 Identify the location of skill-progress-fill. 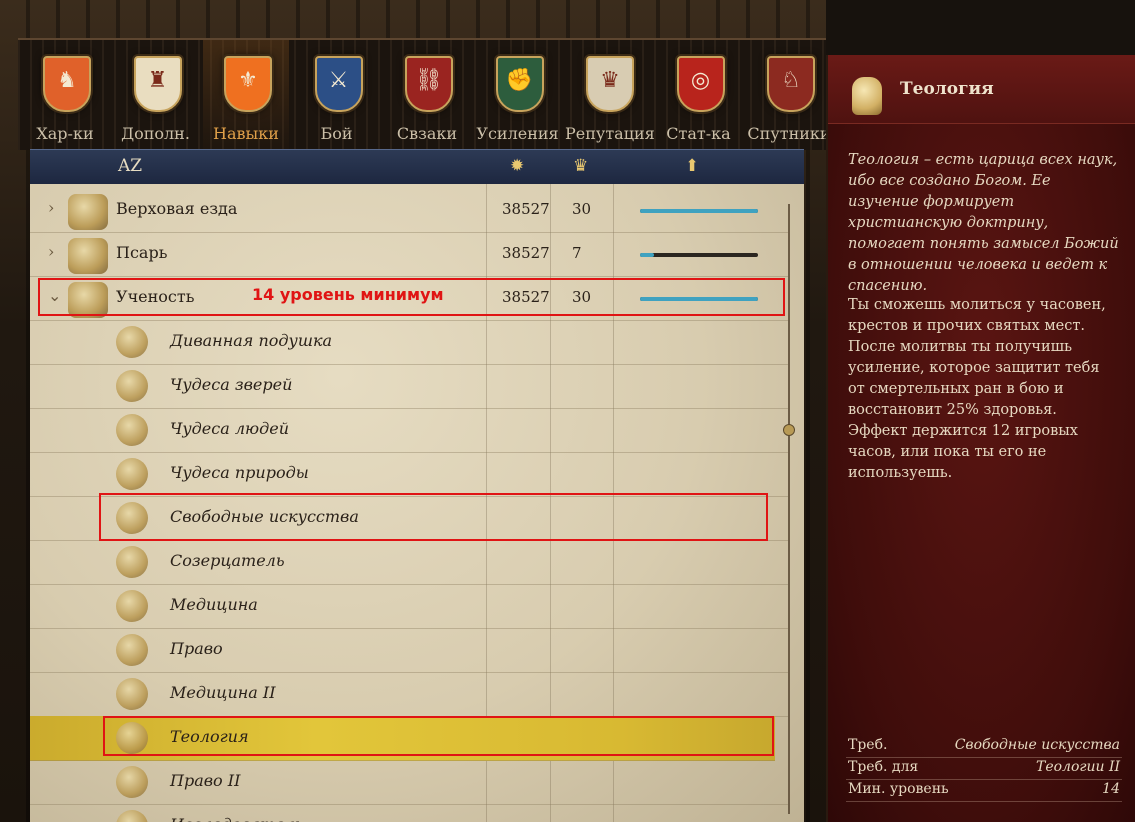
(699, 211).